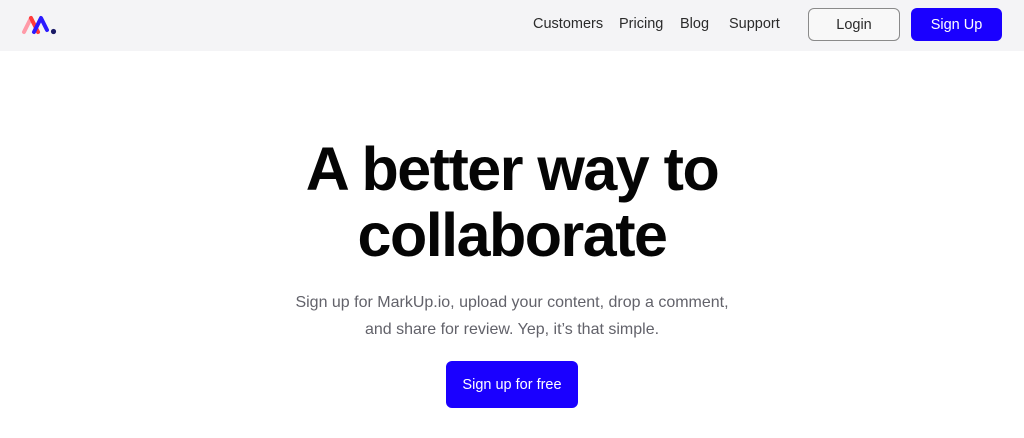 The image size is (1024, 438). I want to click on hero-title-line-2: collaborate, so click(512, 235).